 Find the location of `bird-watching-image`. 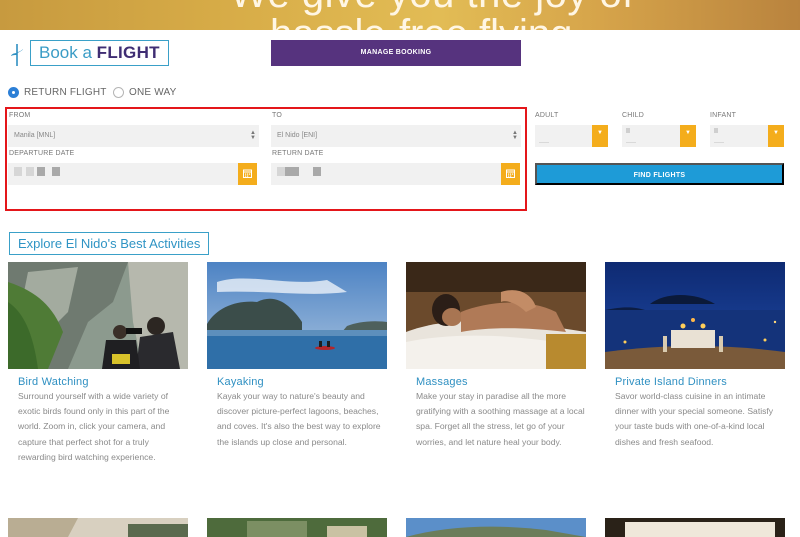

bird-watching-image is located at coordinates (98, 315).